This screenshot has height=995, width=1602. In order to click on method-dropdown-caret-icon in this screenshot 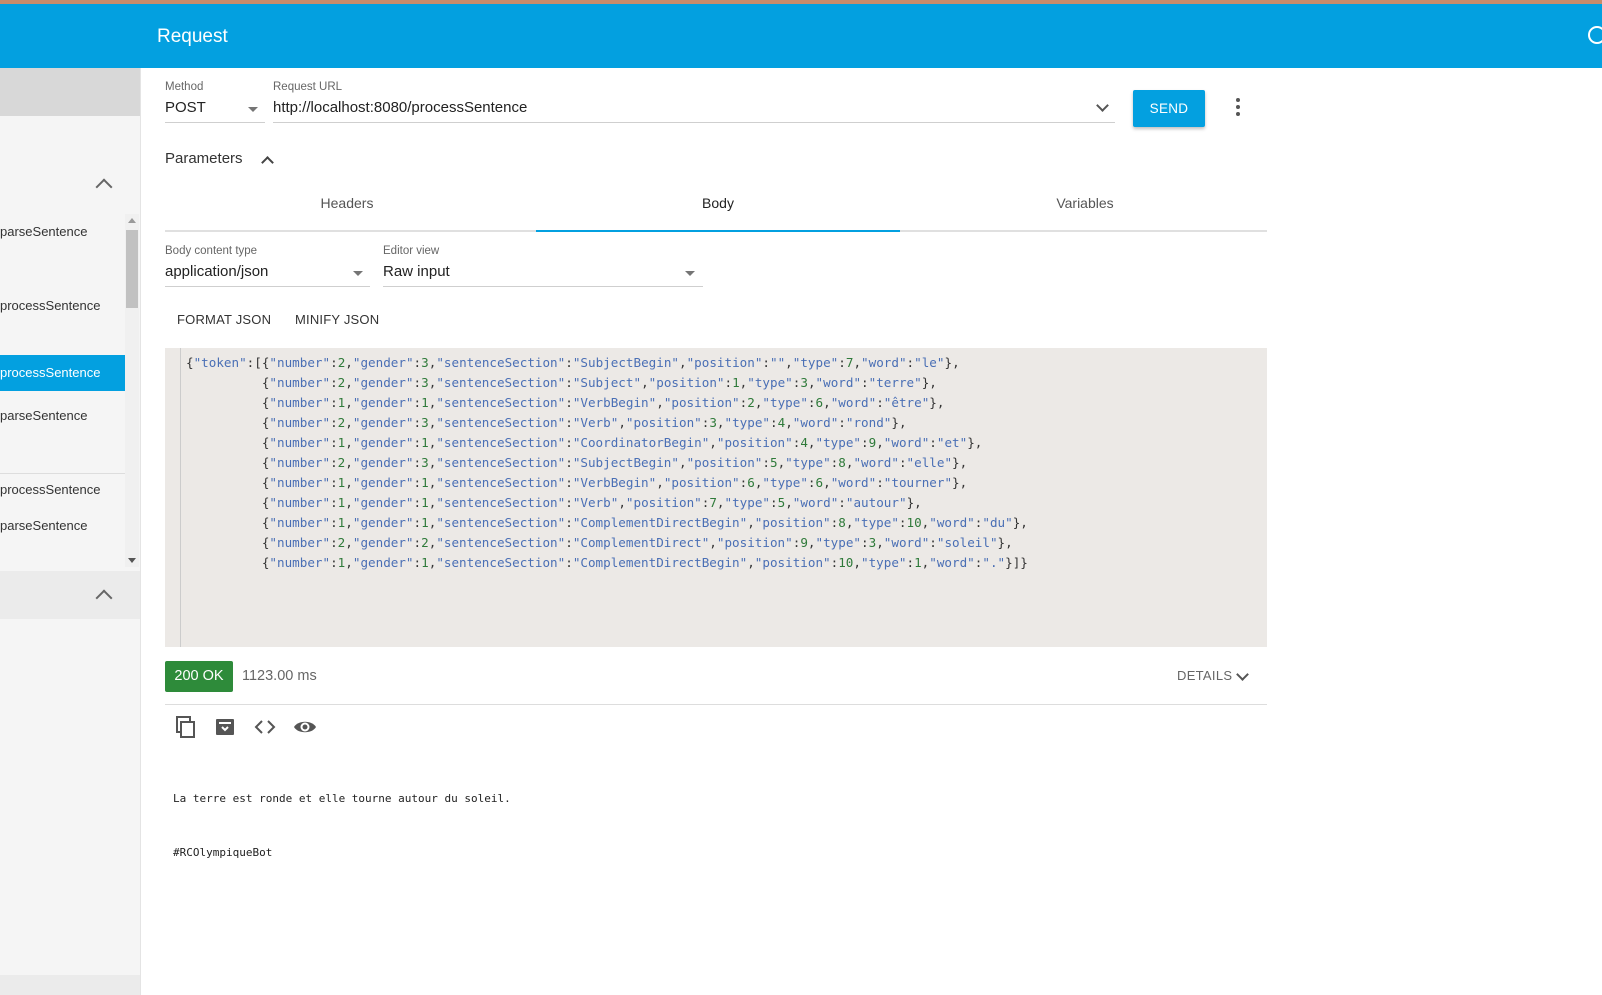, I will do `click(253, 109)`.